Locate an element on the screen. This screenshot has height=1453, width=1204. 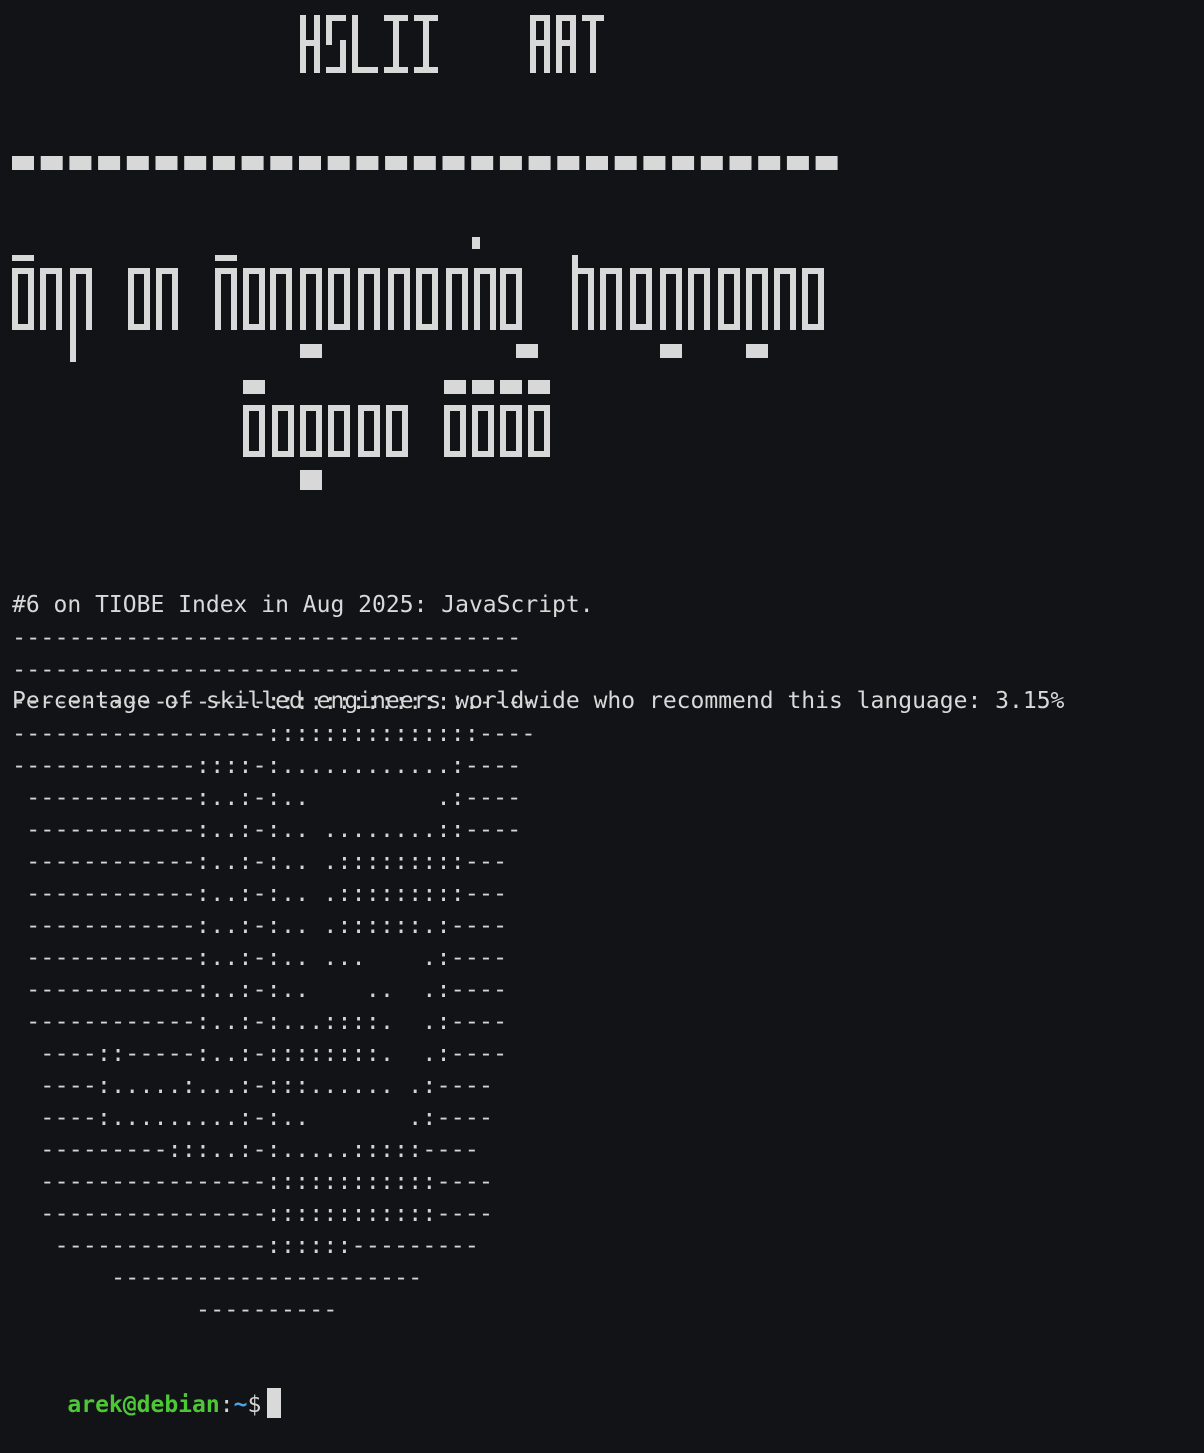
ascii-art-line: ------------:..:-:.. ... .:---- is located at coordinates (260, 957).